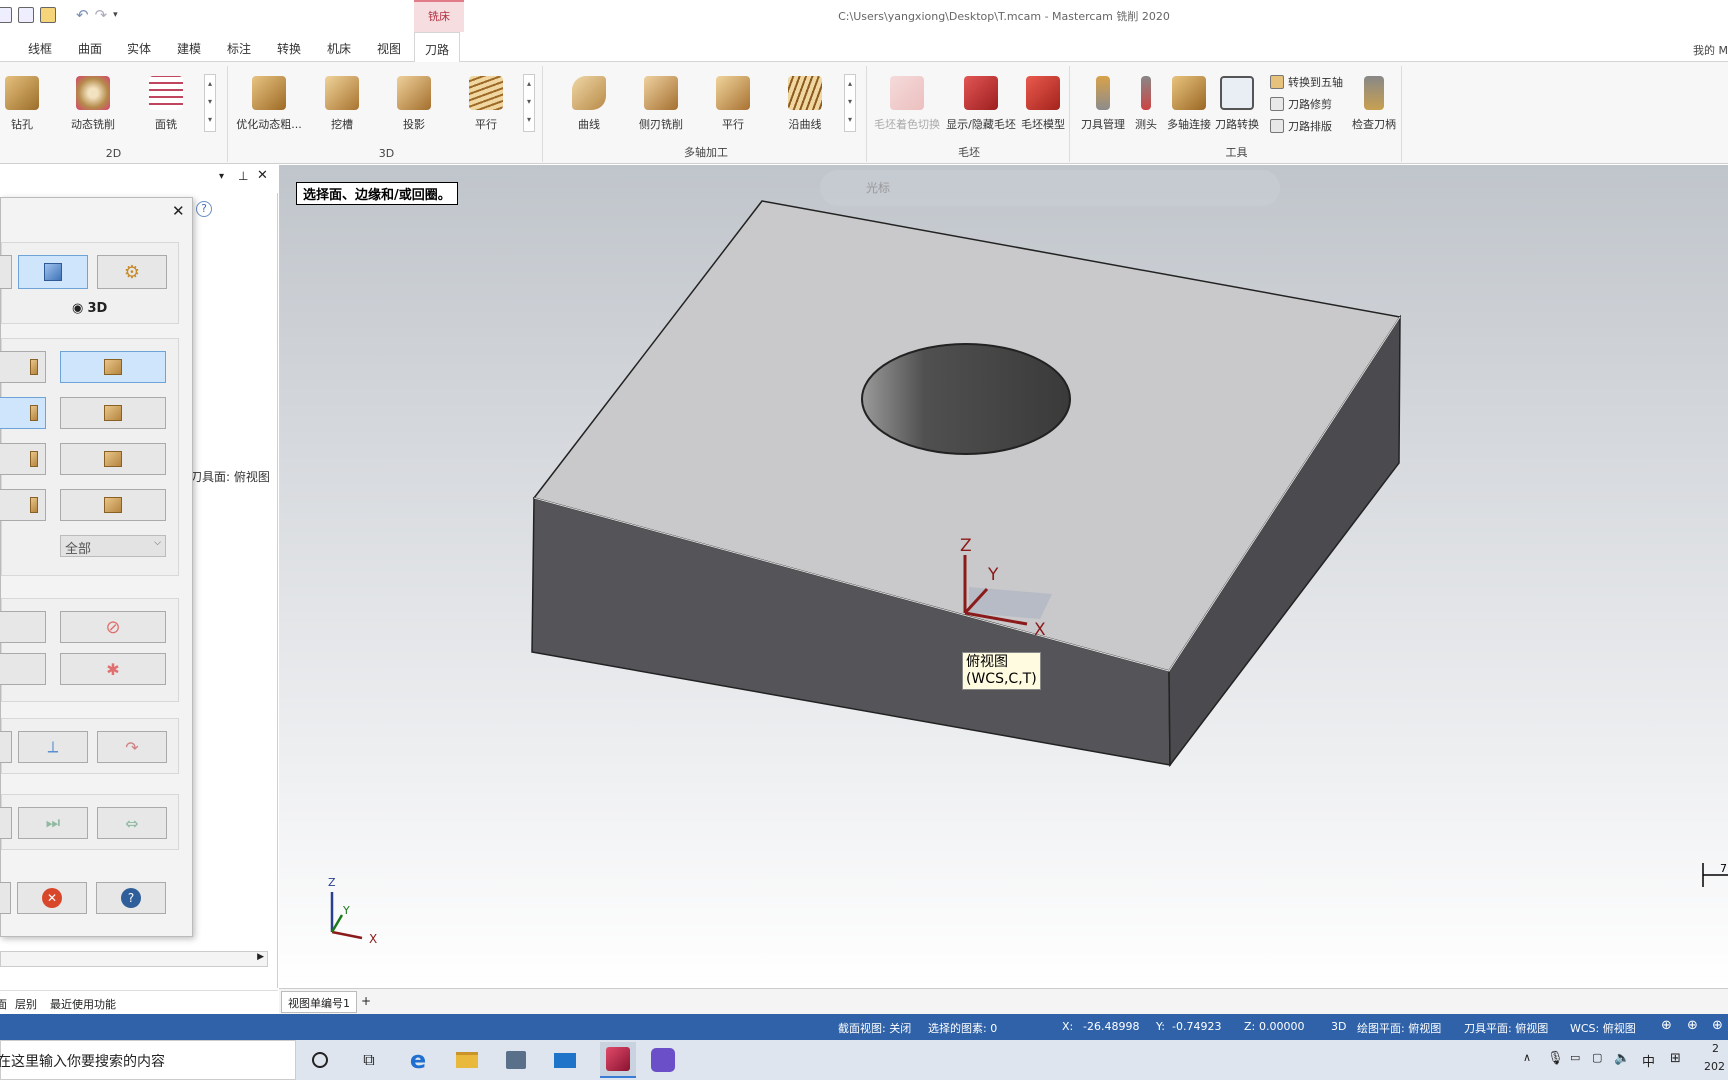  Describe the element at coordinates (132, 272) in the screenshot. I see `settings-button: ⚙` at that location.